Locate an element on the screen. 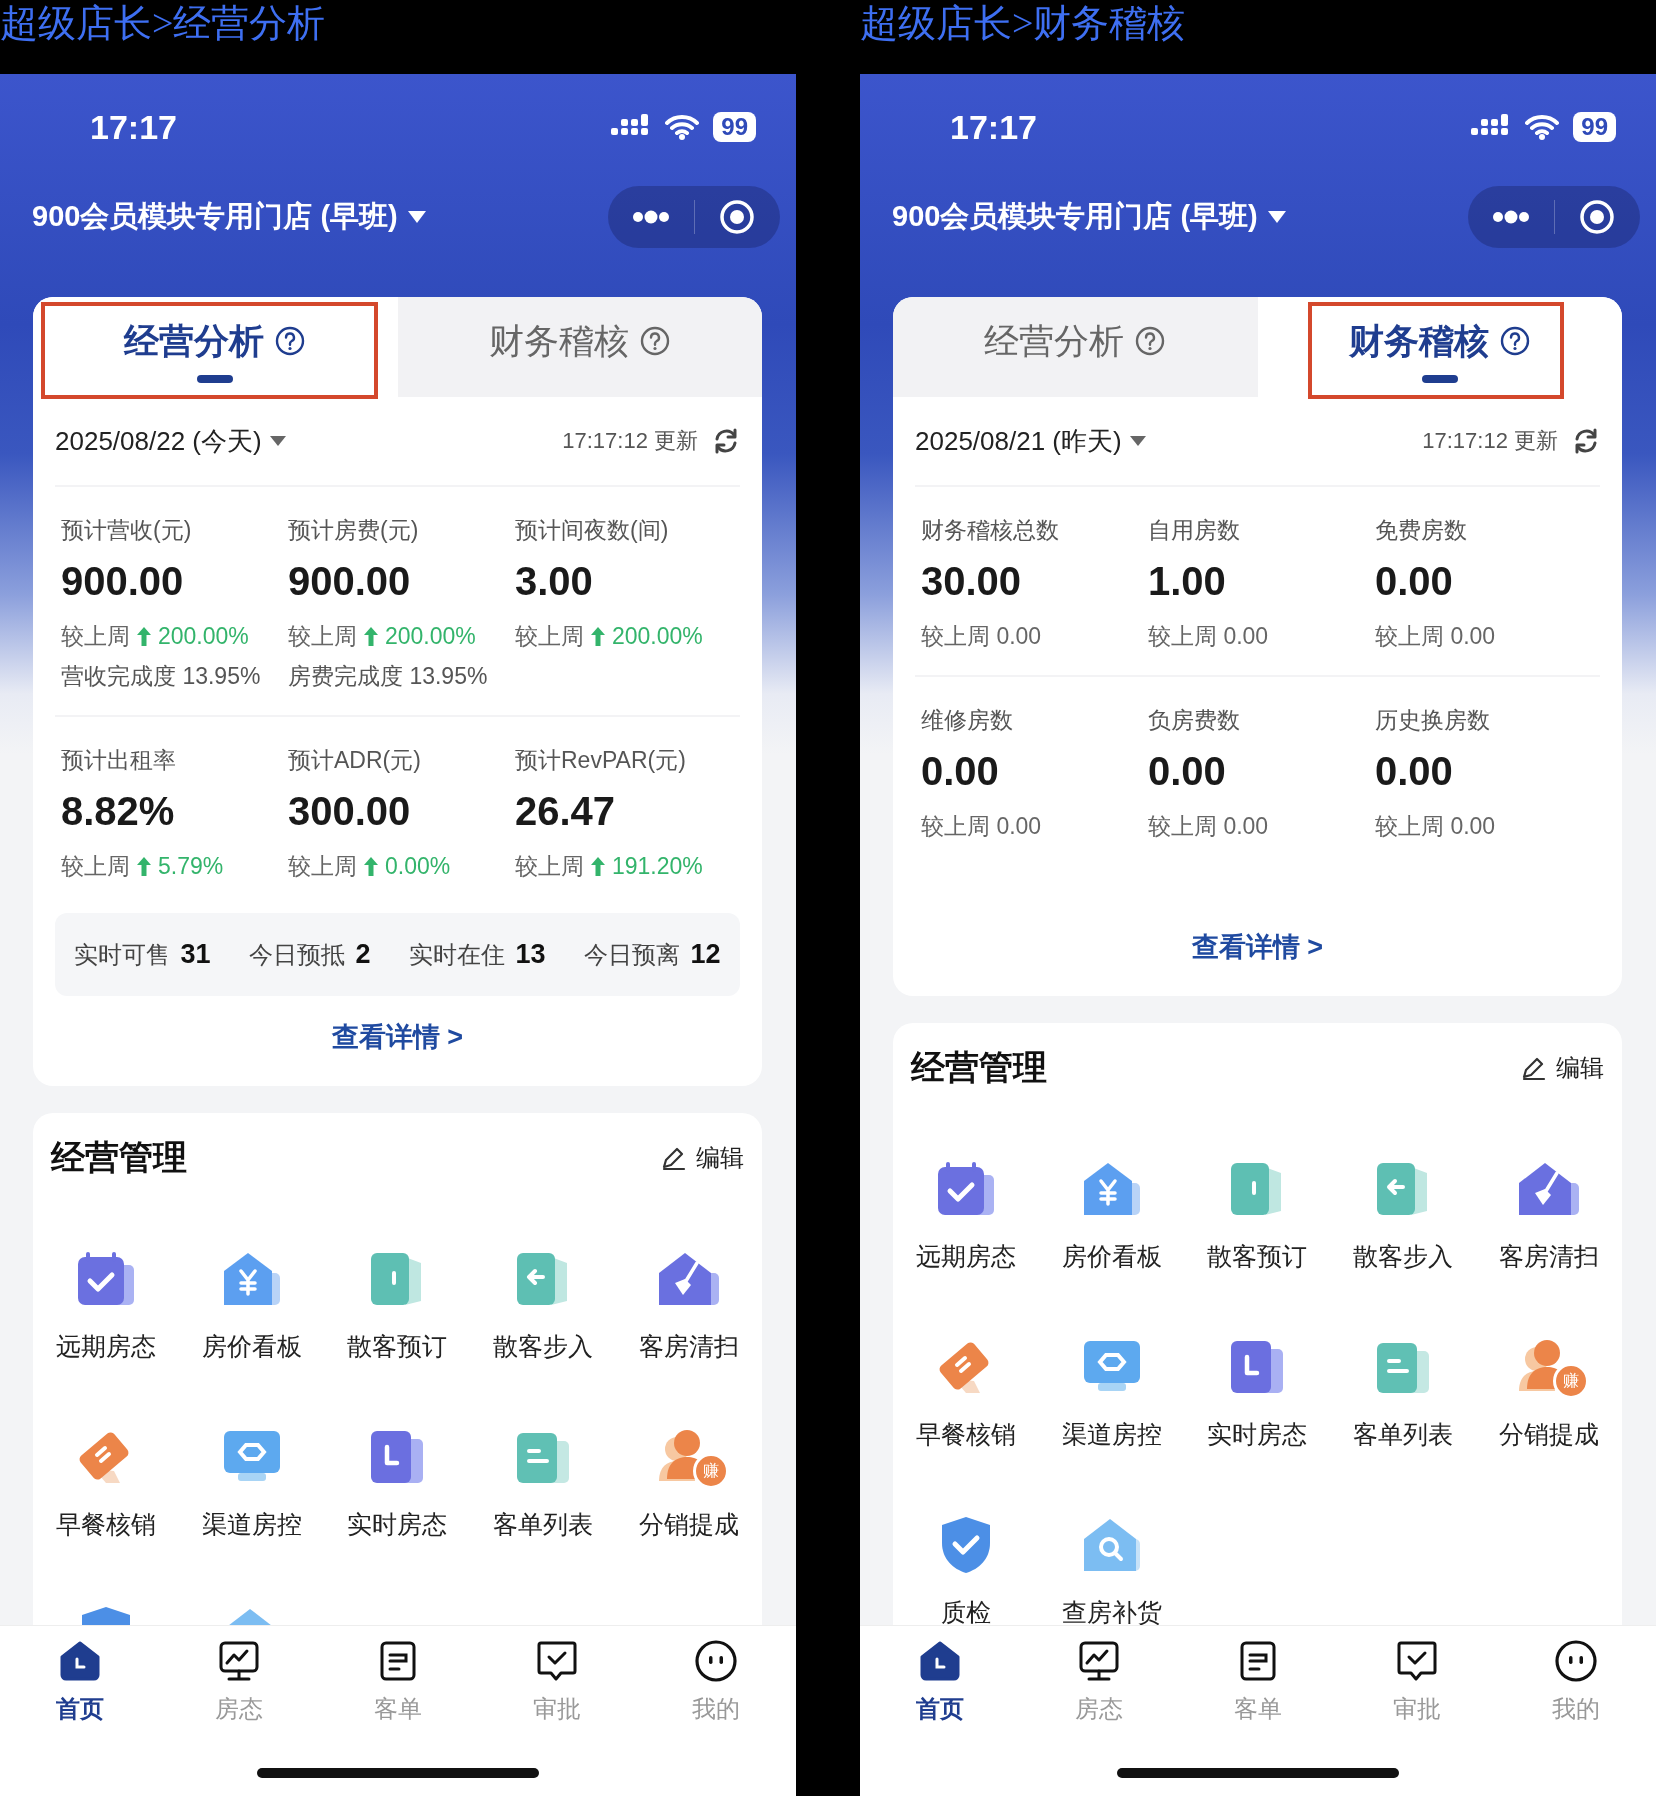 The image size is (1656, 1796). shortcut-item: 质检 is located at coordinates (966, 1547).